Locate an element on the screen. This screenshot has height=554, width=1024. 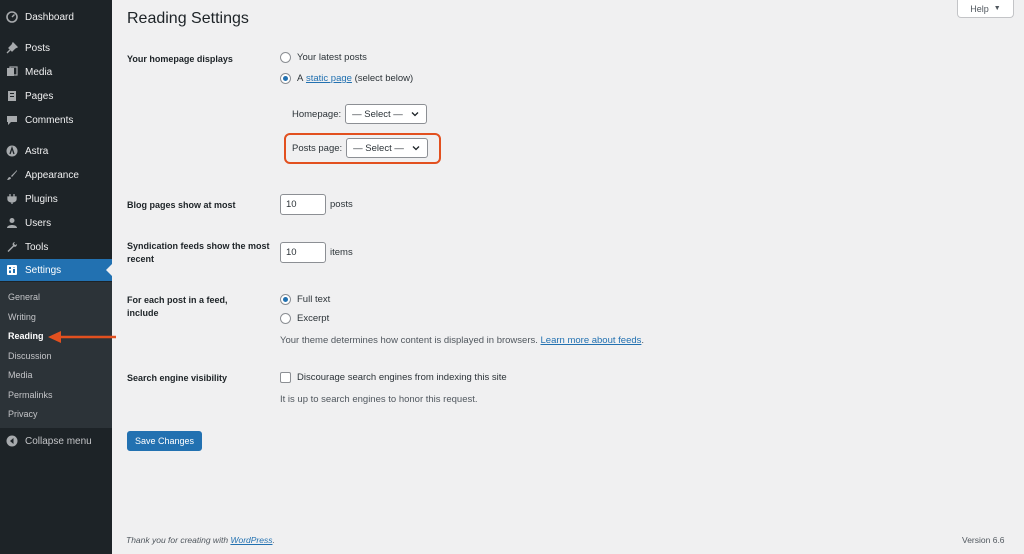
sidebar-item-comments: Comments is located at coordinates (56, 120).